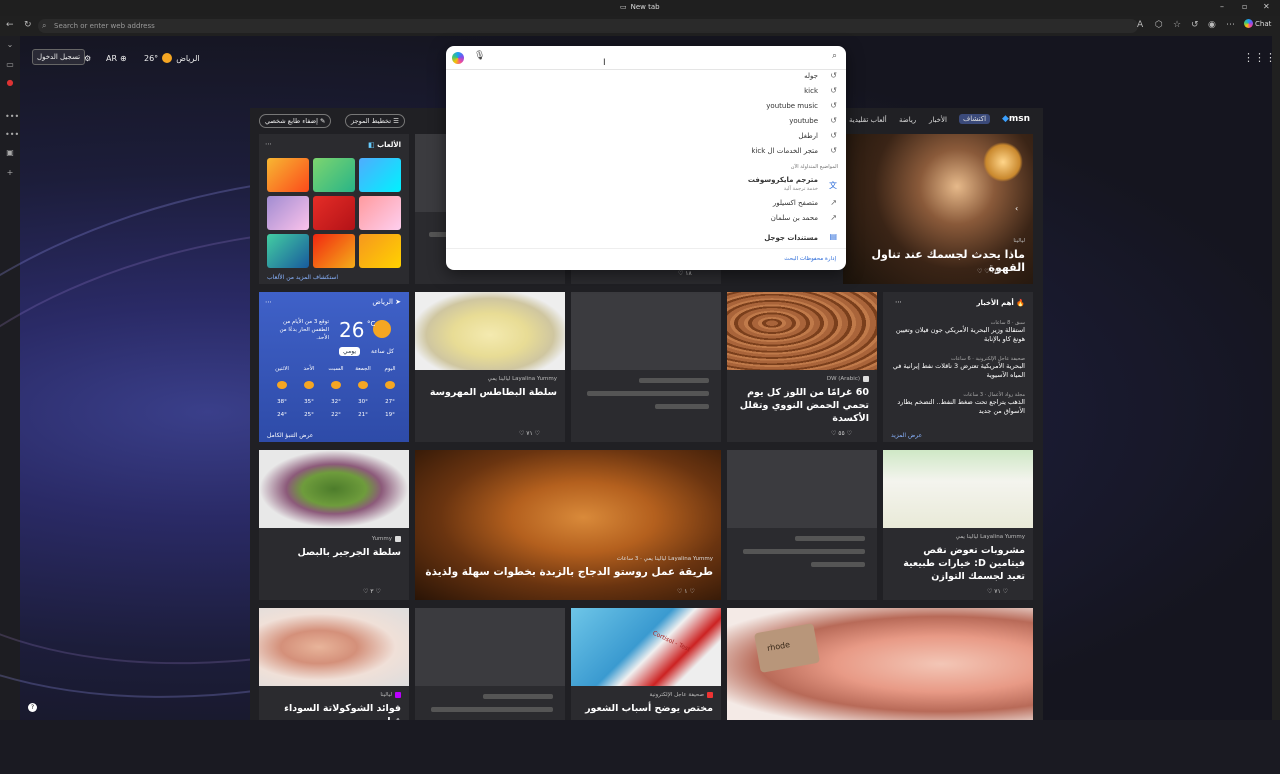 The width and height of the screenshot is (1280, 774). I want to click on extensions-icon: ⬡, so click(1159, 25).